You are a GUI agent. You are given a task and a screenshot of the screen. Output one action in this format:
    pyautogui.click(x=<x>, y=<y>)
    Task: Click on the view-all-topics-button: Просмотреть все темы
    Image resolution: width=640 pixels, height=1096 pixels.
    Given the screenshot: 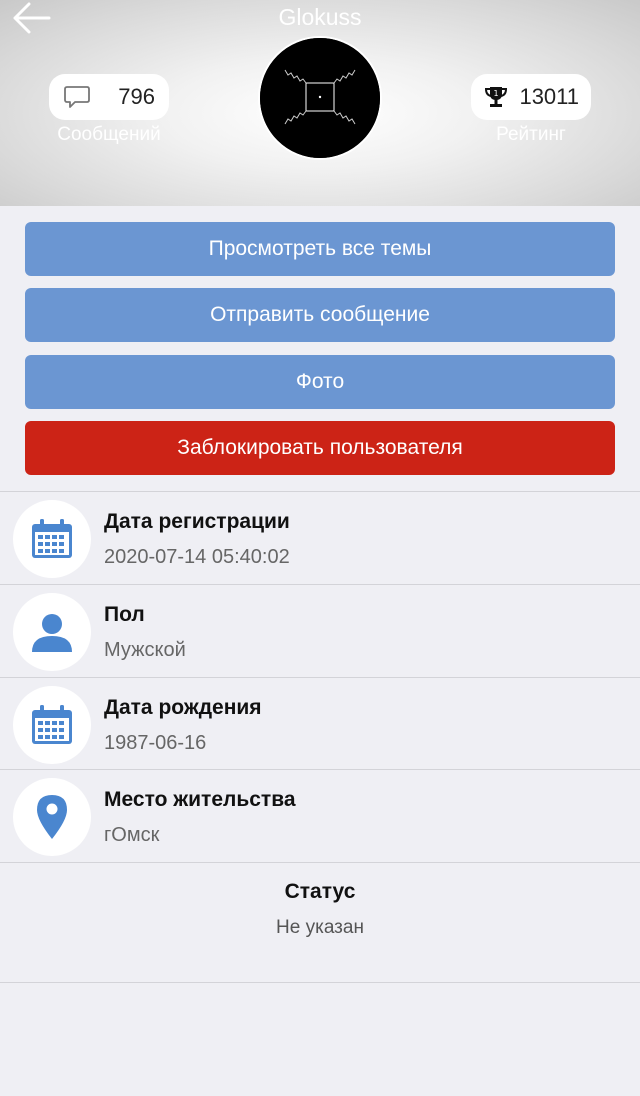 What is the action you would take?
    pyautogui.click(x=320, y=249)
    